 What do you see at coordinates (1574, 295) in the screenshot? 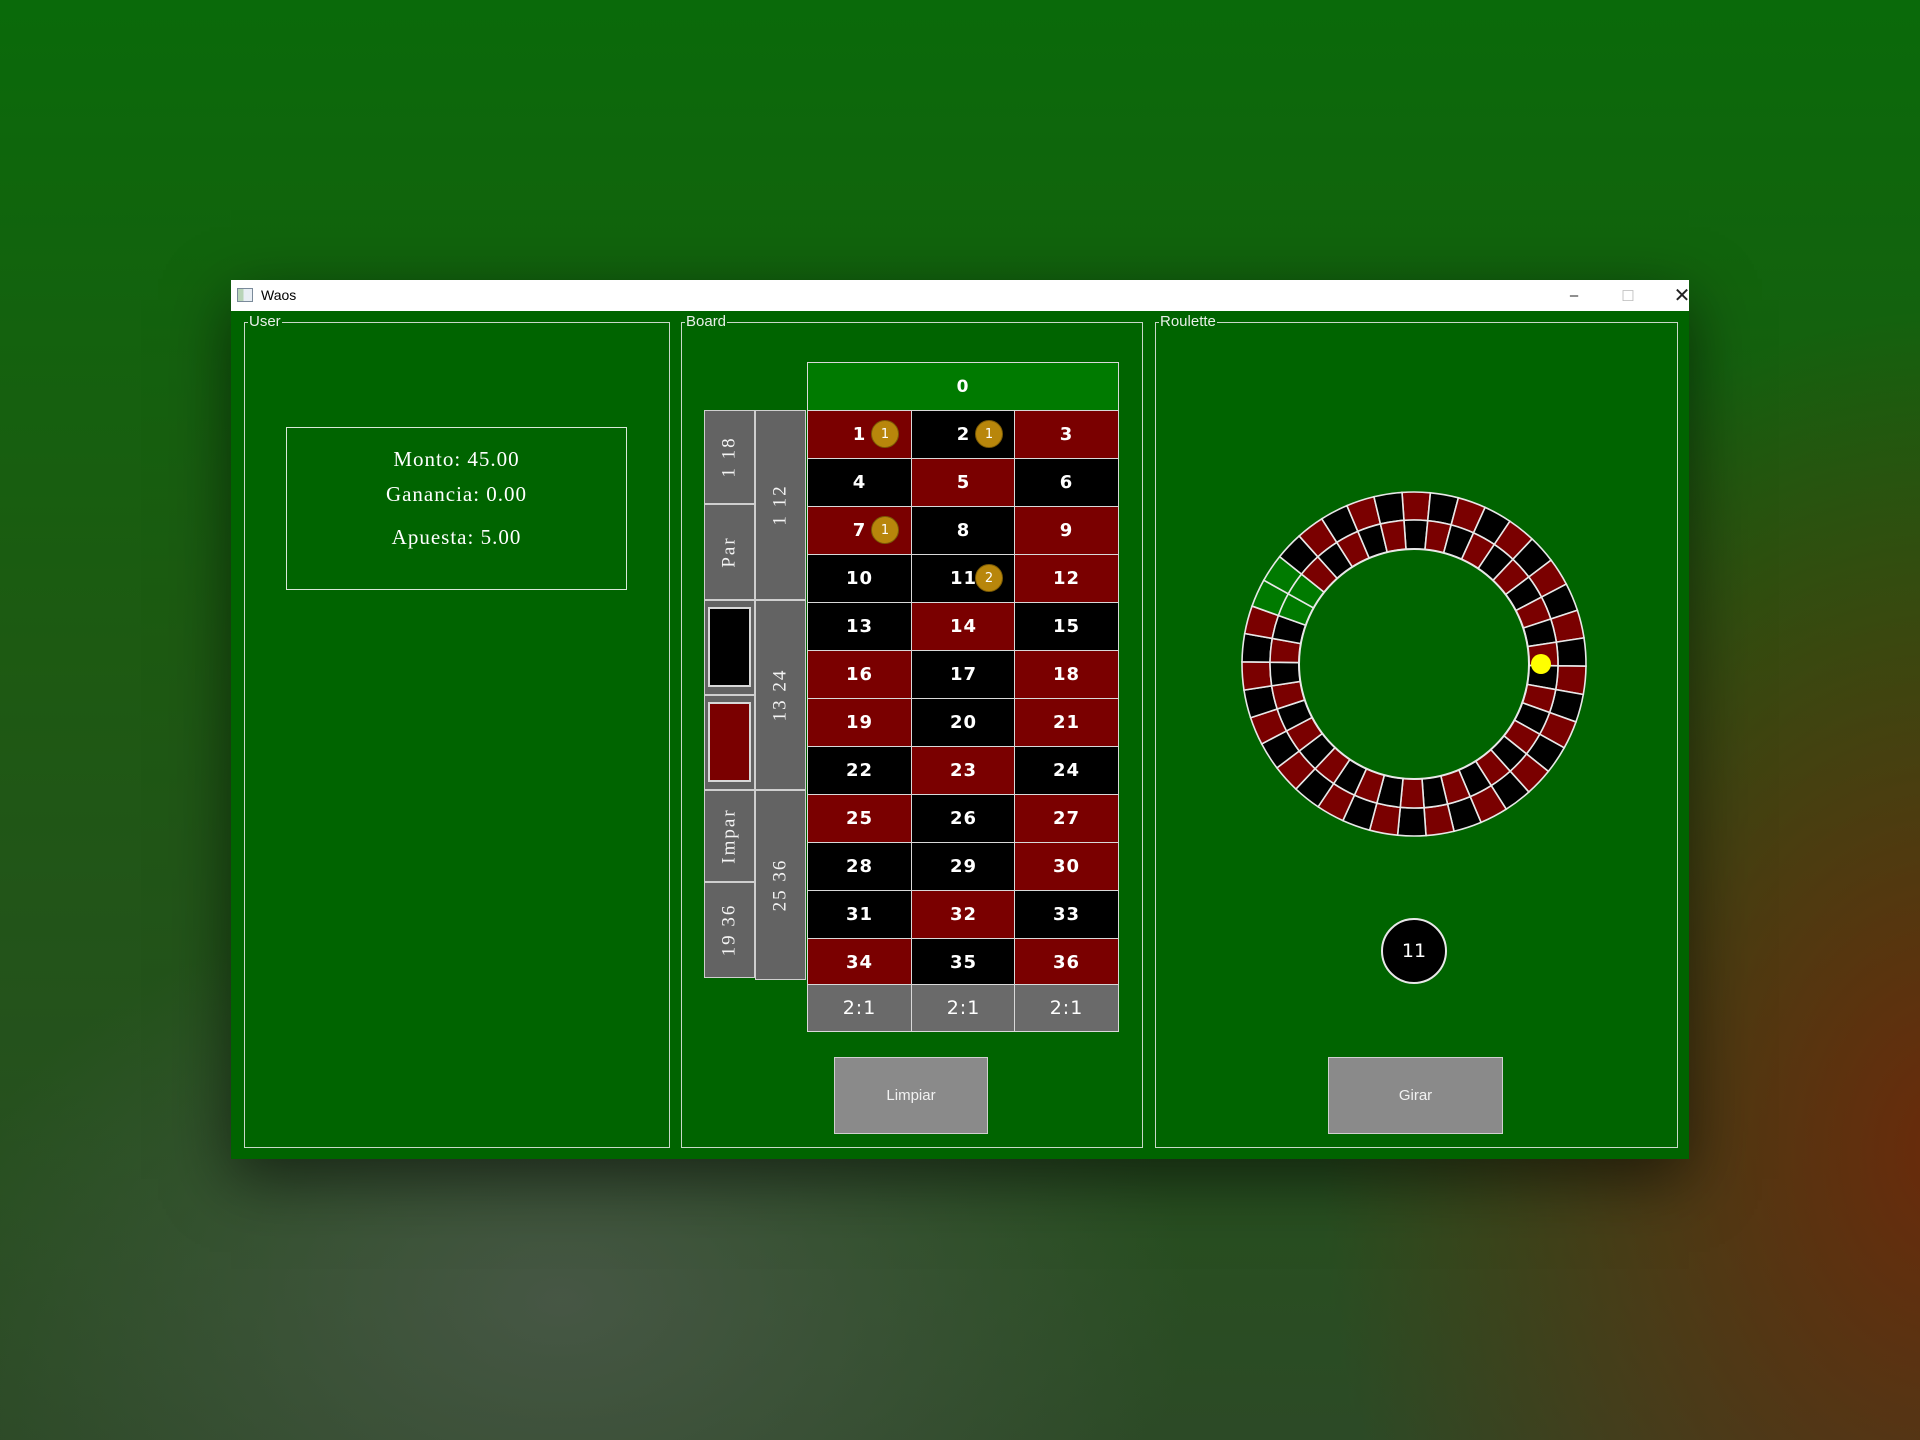
I see `minimize-icon: –` at bounding box center [1574, 295].